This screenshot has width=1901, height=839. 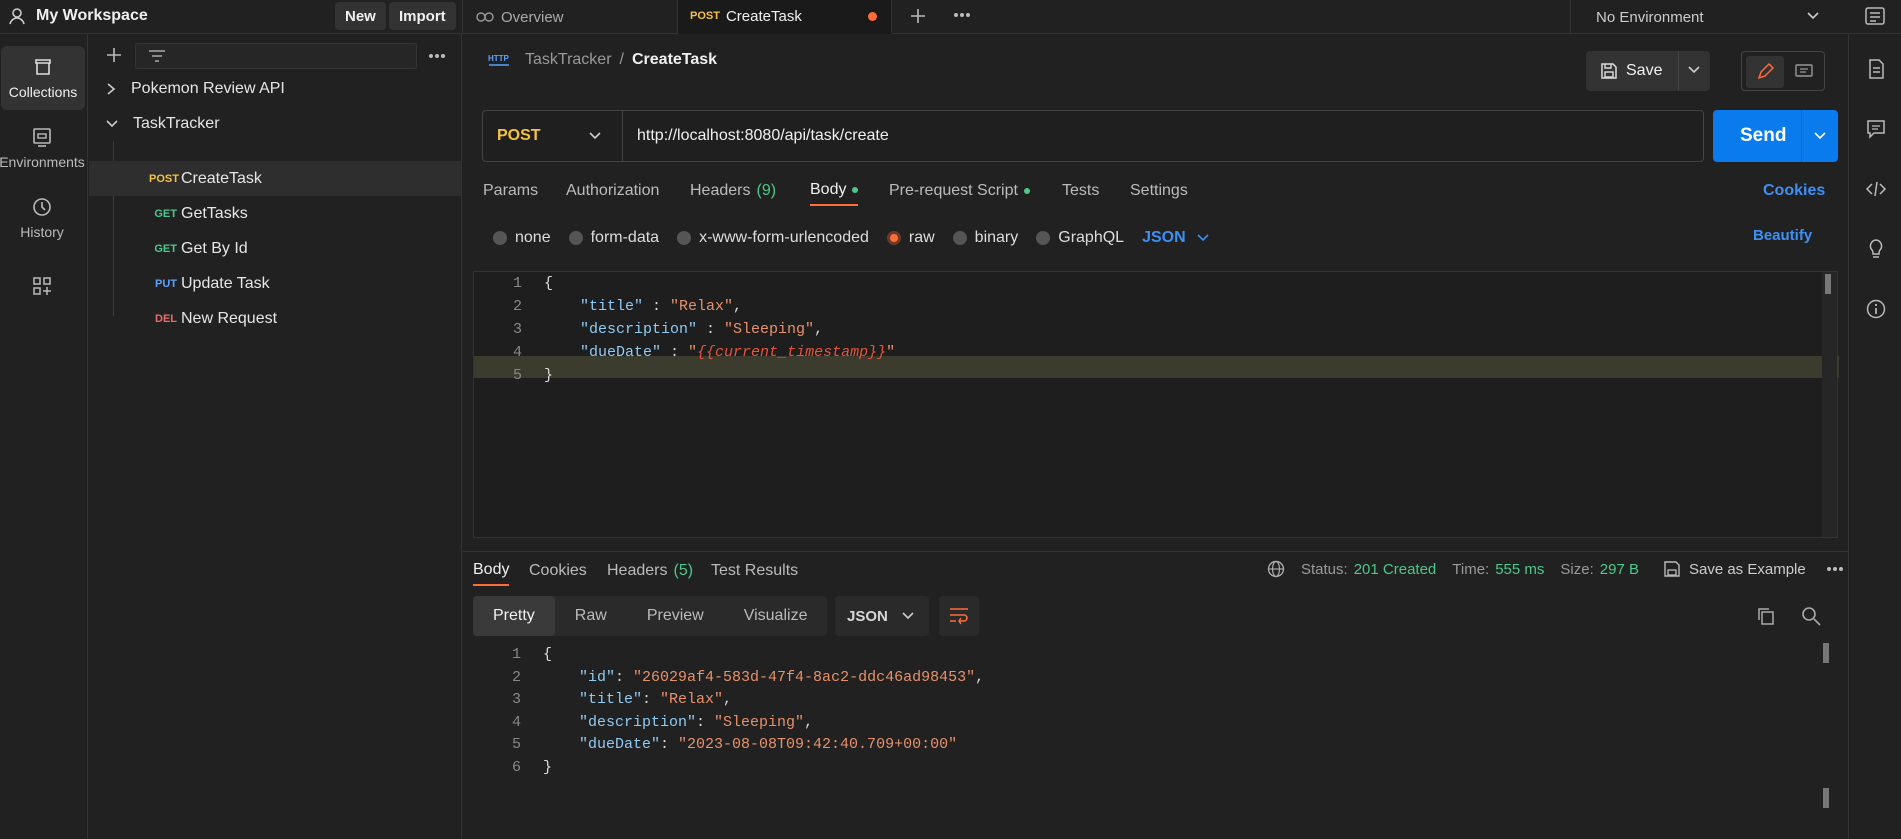 What do you see at coordinates (522, 238) in the screenshot?
I see `body-type-none: none` at bounding box center [522, 238].